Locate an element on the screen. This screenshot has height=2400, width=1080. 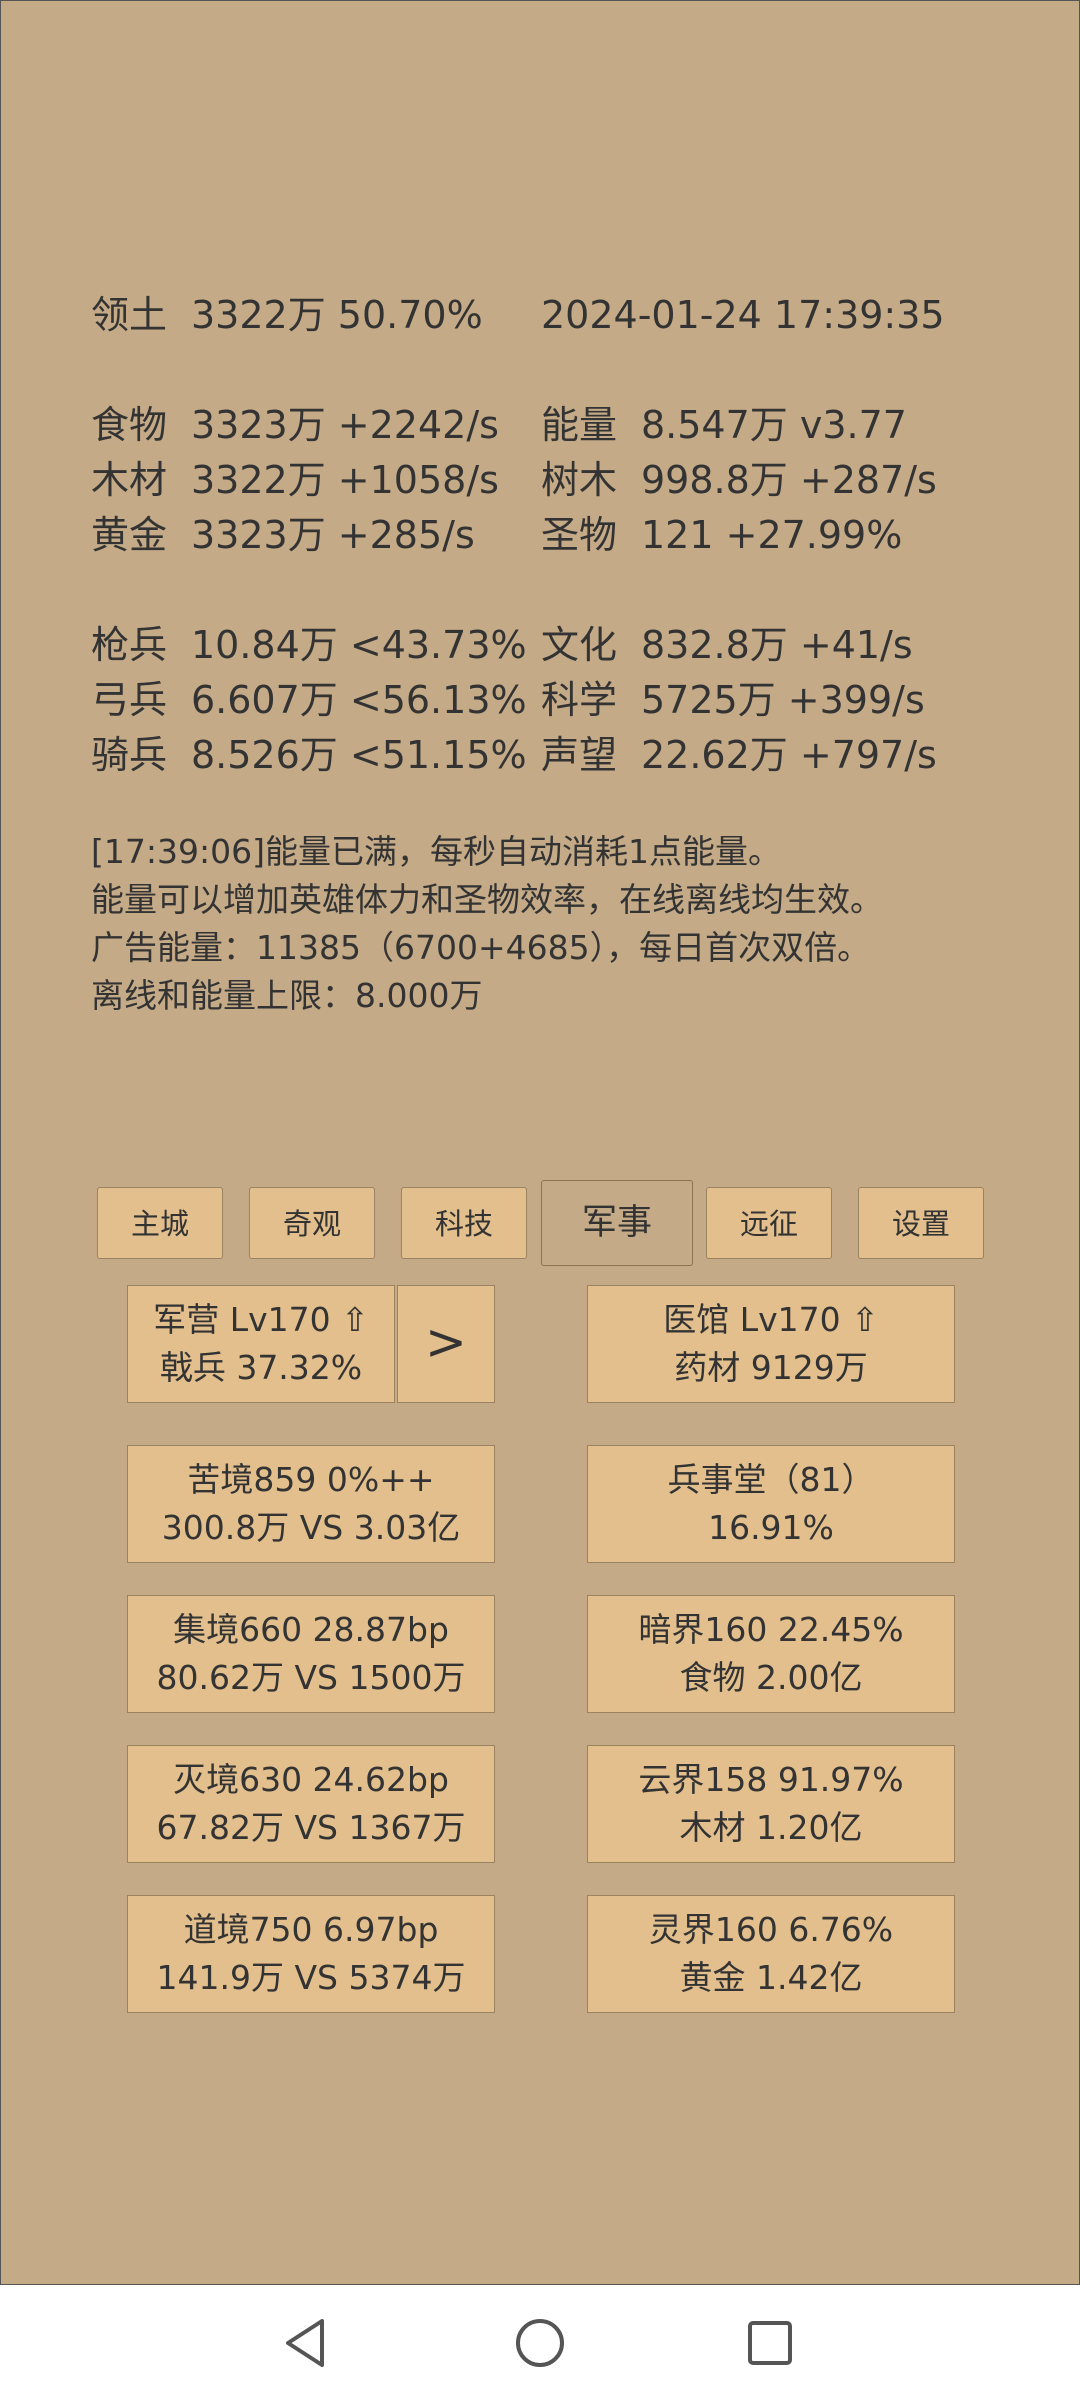
card-line2: 16.91% is located at coordinates (771, 1527).